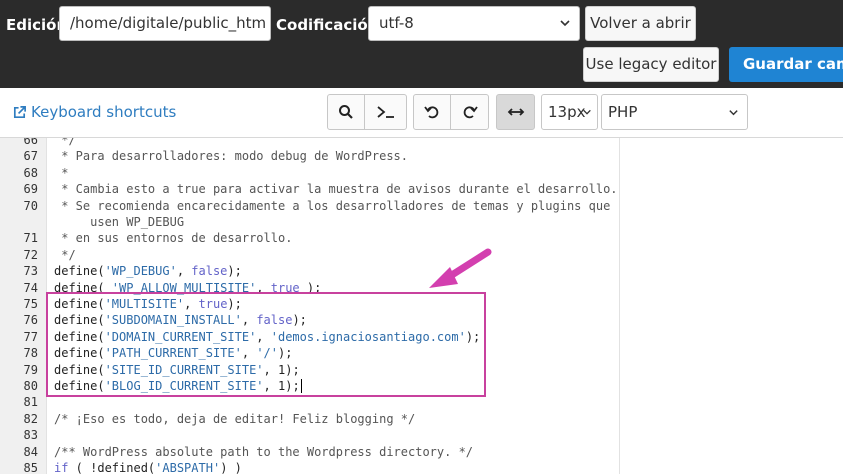  What do you see at coordinates (474, 23) in the screenshot?
I see `encoding-select: utf-8` at bounding box center [474, 23].